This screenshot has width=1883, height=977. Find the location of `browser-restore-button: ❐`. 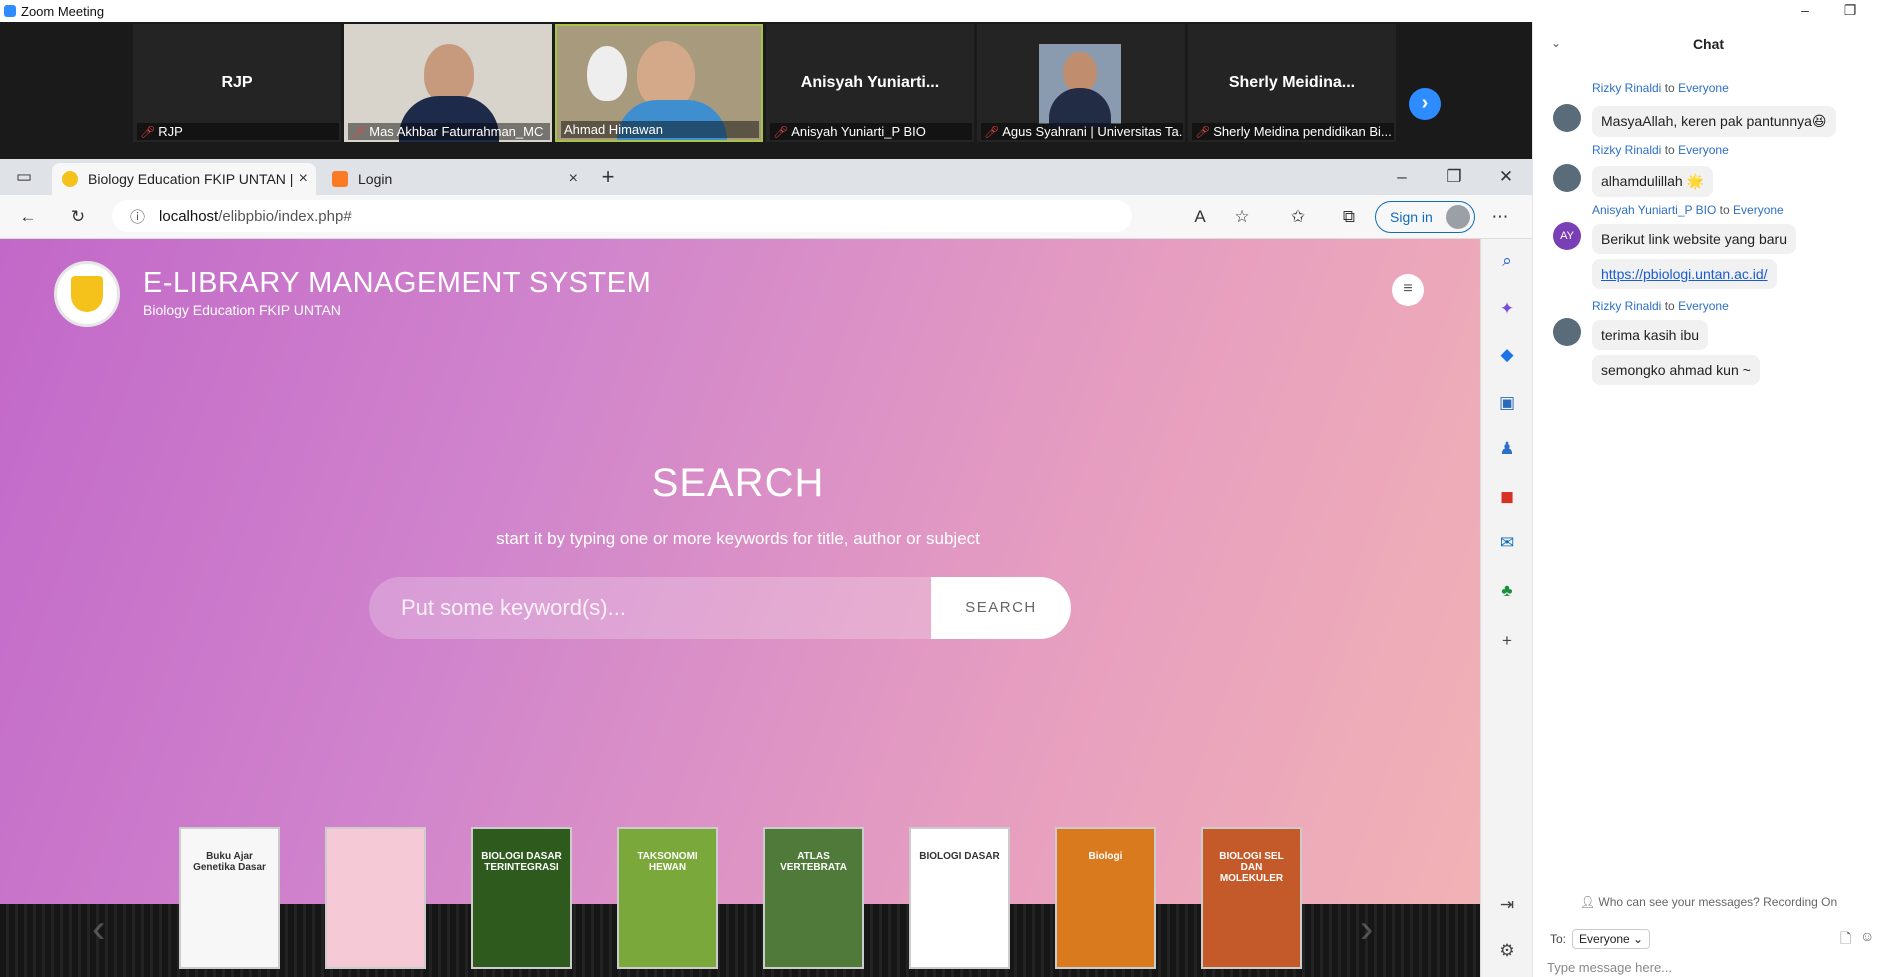

browser-restore-button: ❐ is located at coordinates (1454, 177).